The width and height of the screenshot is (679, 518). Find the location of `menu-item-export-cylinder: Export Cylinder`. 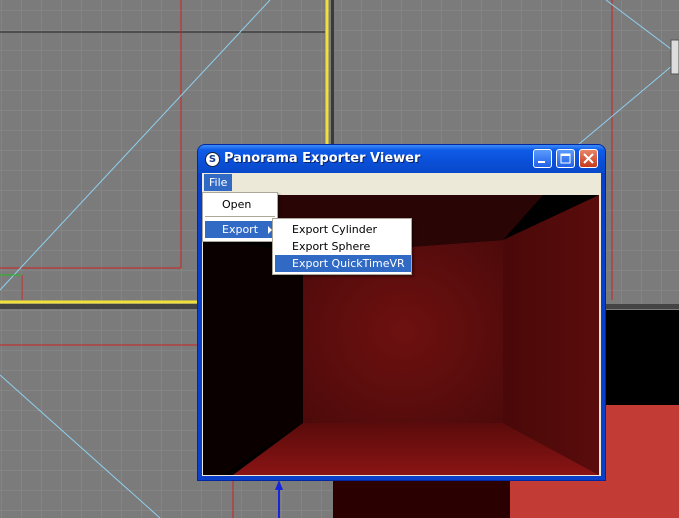

menu-item-export-cylinder: Export Cylinder is located at coordinates (343, 229).